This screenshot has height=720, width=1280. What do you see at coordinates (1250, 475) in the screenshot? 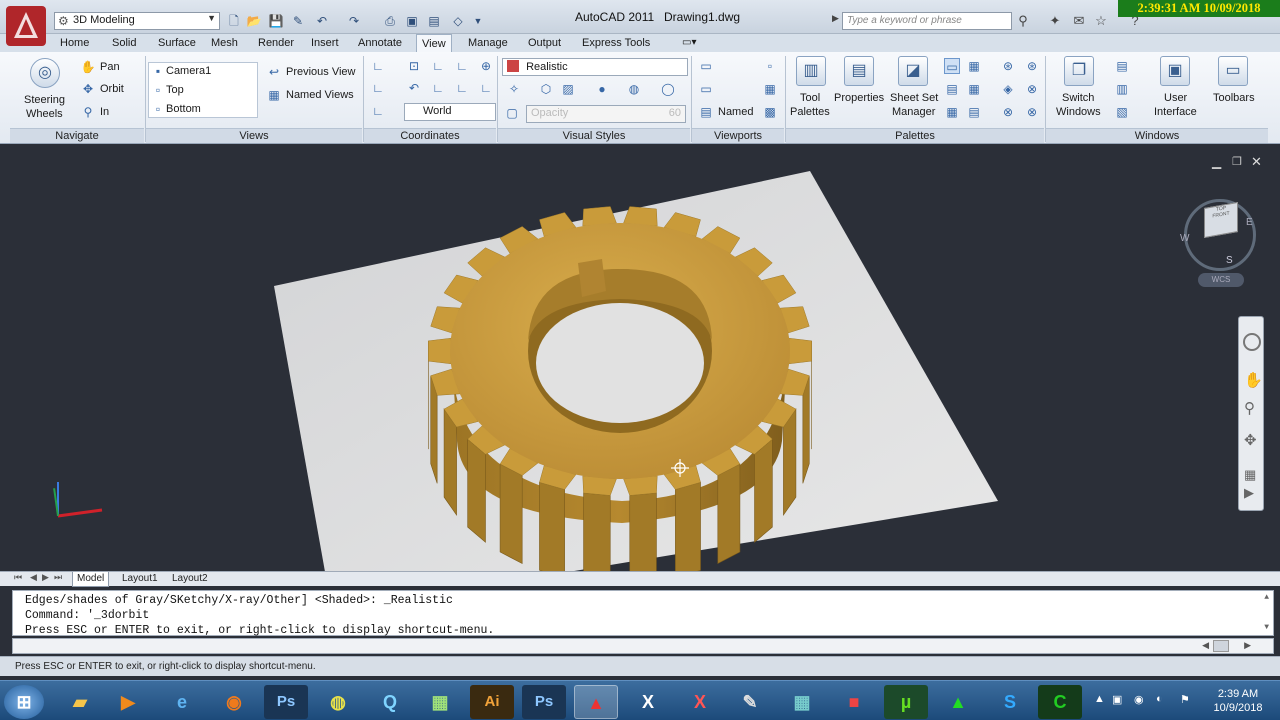
I see `showmotion-nav-icon: ▦` at bounding box center [1250, 475].